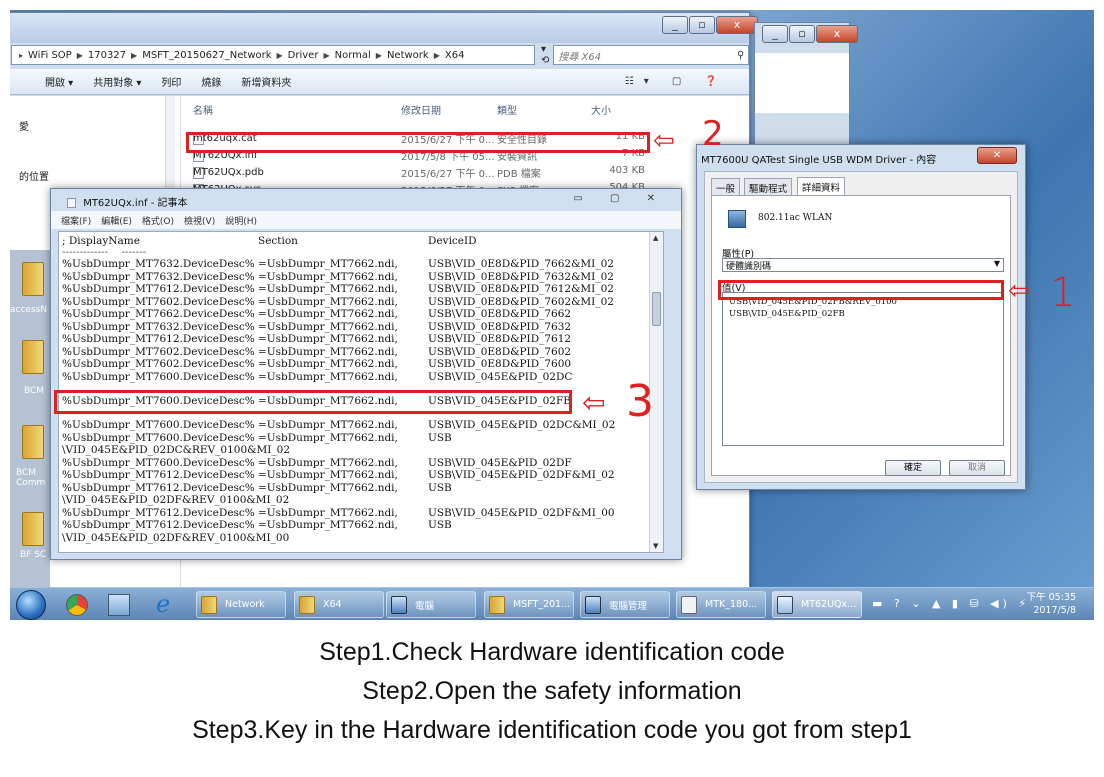  I want to click on taskbar-button: 電腦, so click(431, 604).